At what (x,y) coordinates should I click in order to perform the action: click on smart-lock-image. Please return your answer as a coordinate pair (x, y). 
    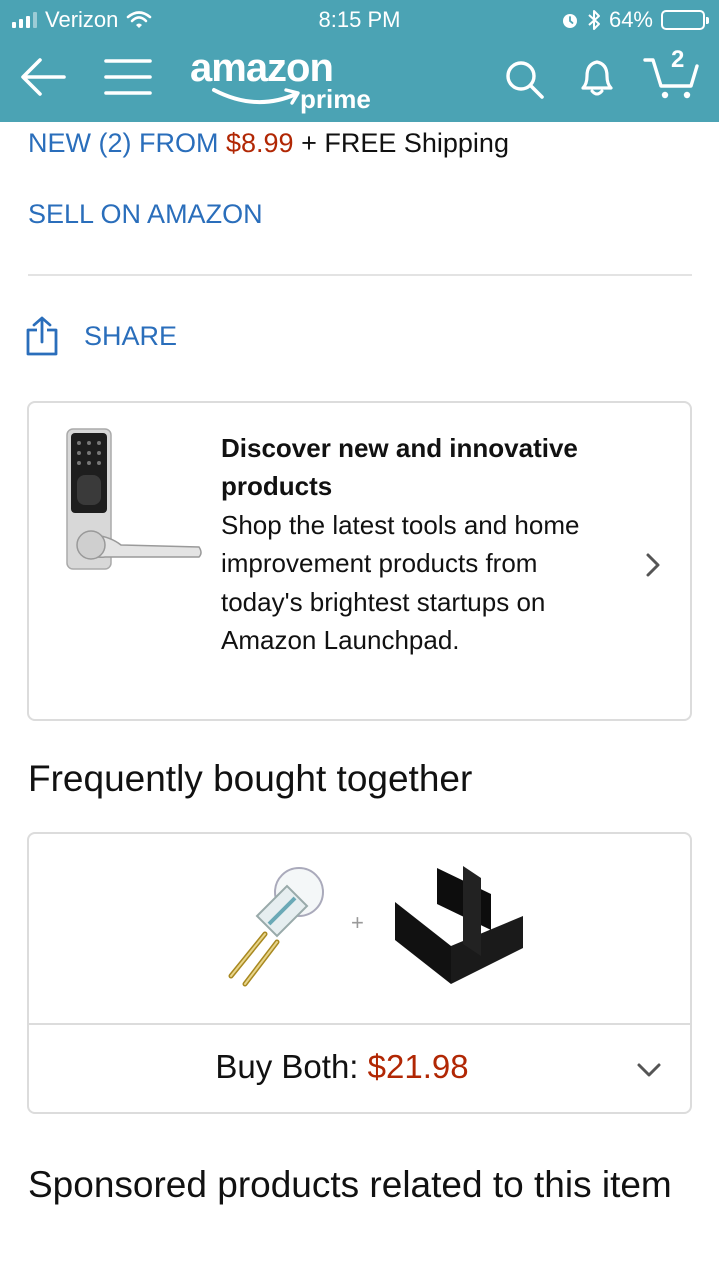
    Looking at the image, I should click on (134, 499).